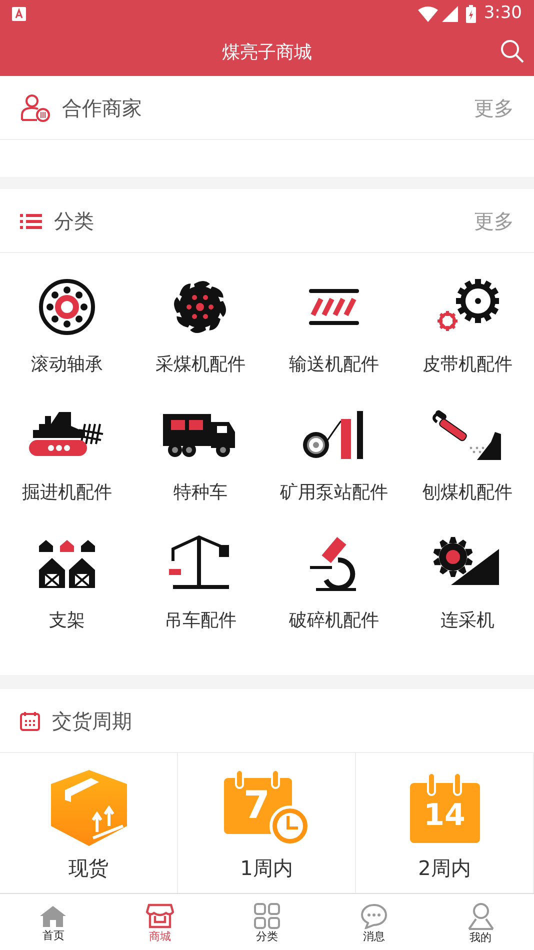 Image resolution: width=534 pixels, height=950 pixels. I want to click on nav-tab: 分类, so click(267, 922).